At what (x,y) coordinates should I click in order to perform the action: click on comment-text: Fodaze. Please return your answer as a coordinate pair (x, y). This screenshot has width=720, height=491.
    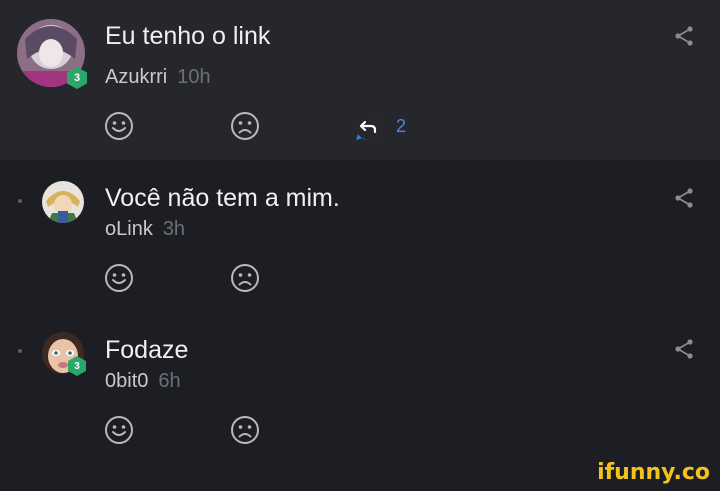
    Looking at the image, I should click on (147, 350).